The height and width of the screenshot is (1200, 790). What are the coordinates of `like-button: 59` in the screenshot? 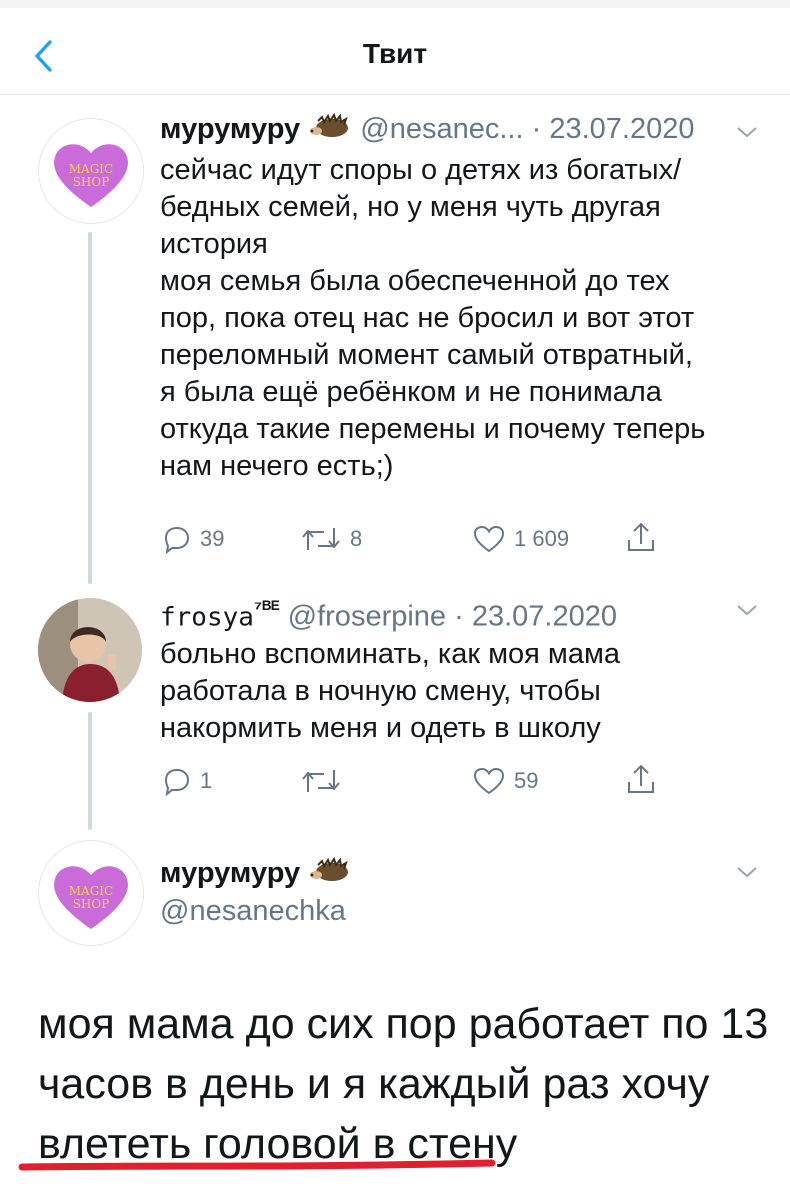 It's located at (505, 781).